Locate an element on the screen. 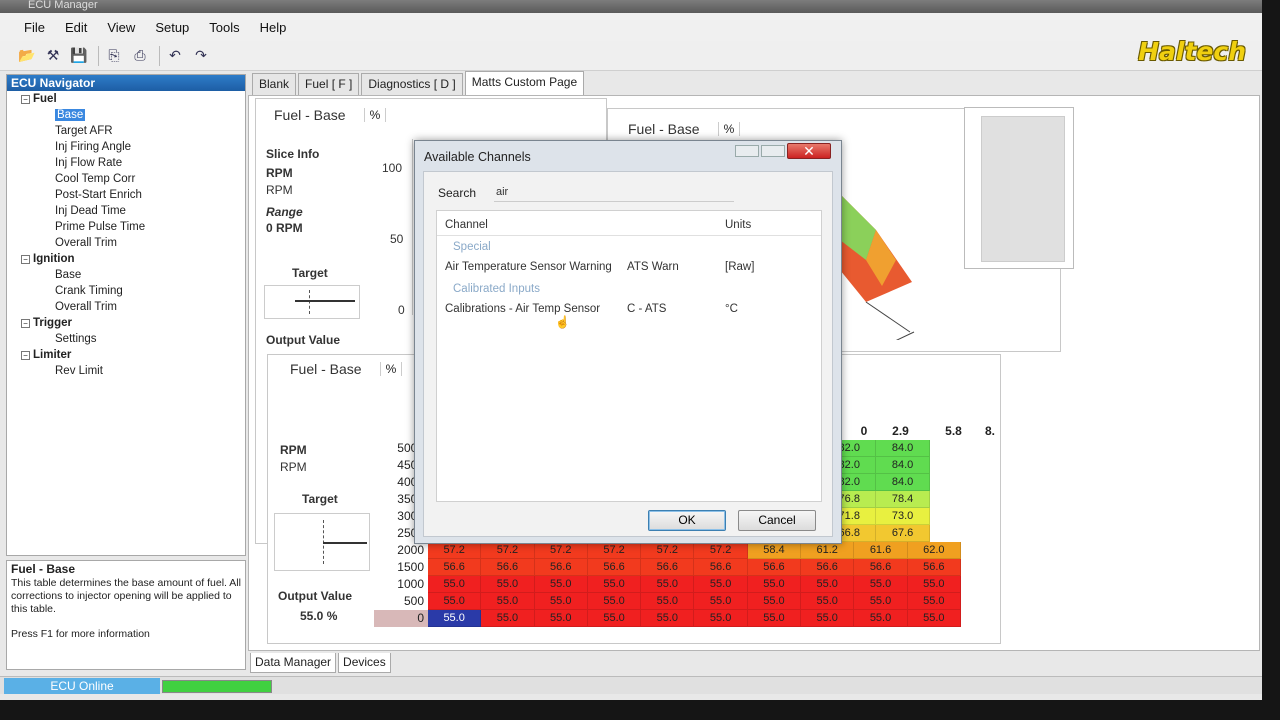 Image resolution: width=1280 pixels, height=720 pixels. close-button: ✕ is located at coordinates (809, 151).